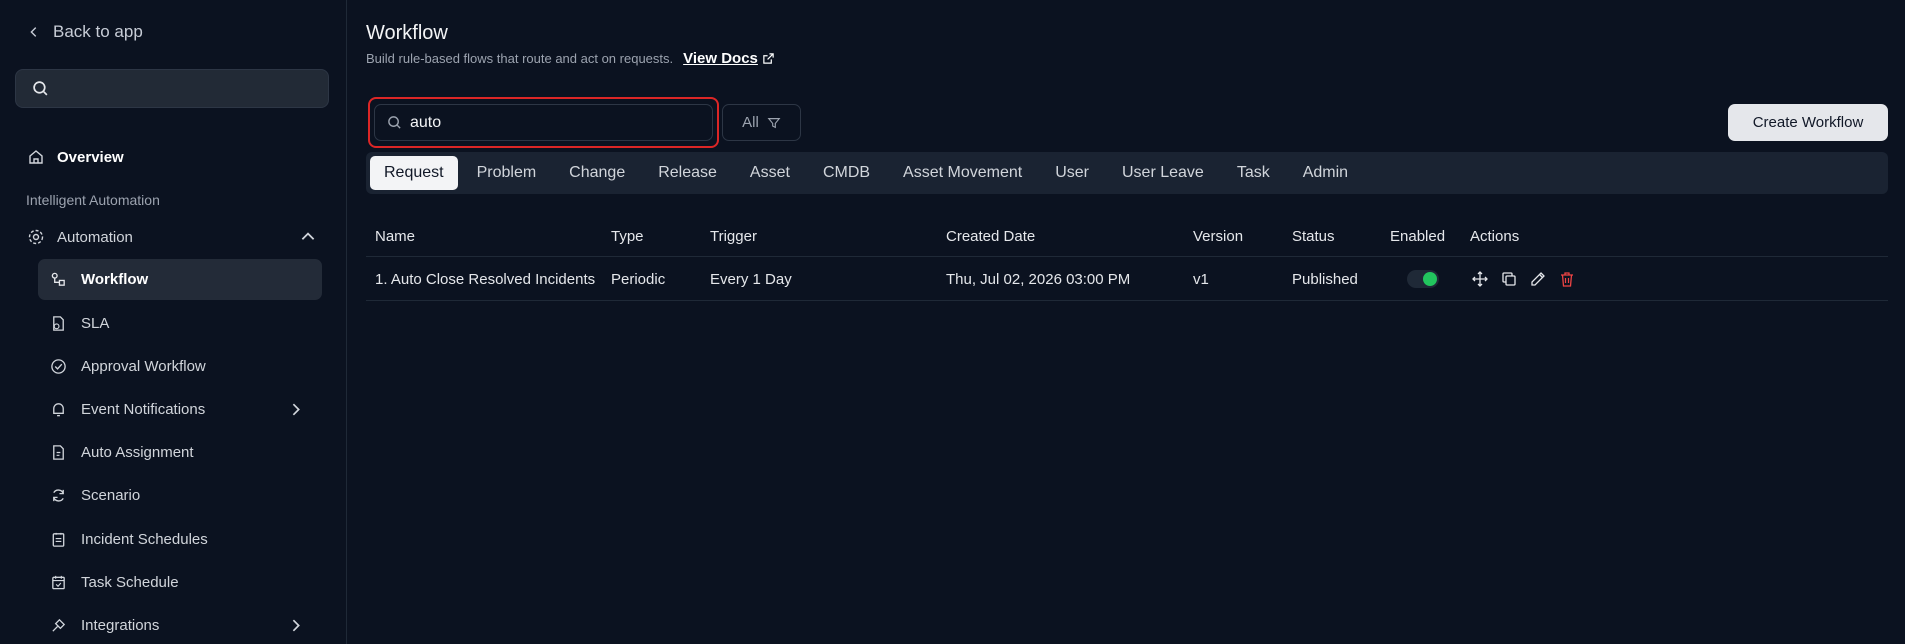  What do you see at coordinates (180, 624) in the screenshot?
I see `sidebar-item-integrations: Integrations` at bounding box center [180, 624].